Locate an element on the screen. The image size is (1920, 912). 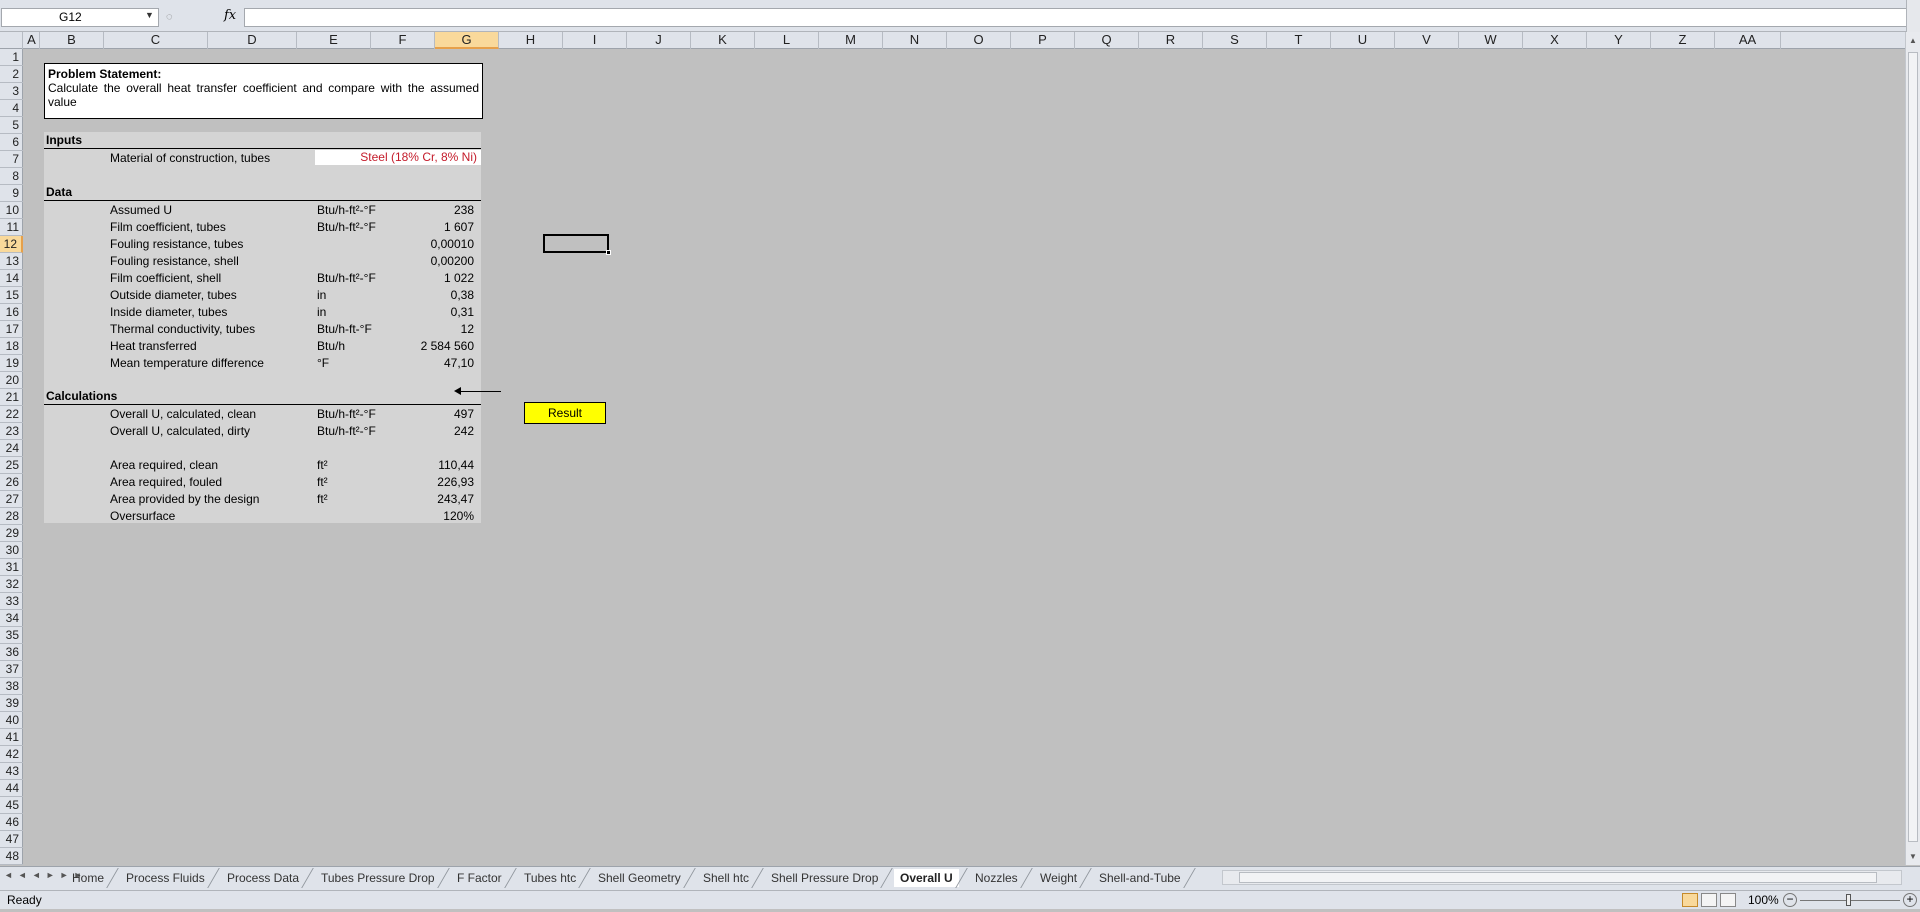
vertical-scrollbar: ▲ ▼ is located at coordinates (1912, 448).